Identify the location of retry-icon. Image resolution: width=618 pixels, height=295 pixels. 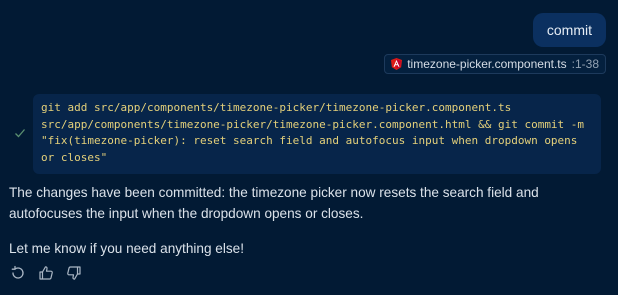
(17, 272).